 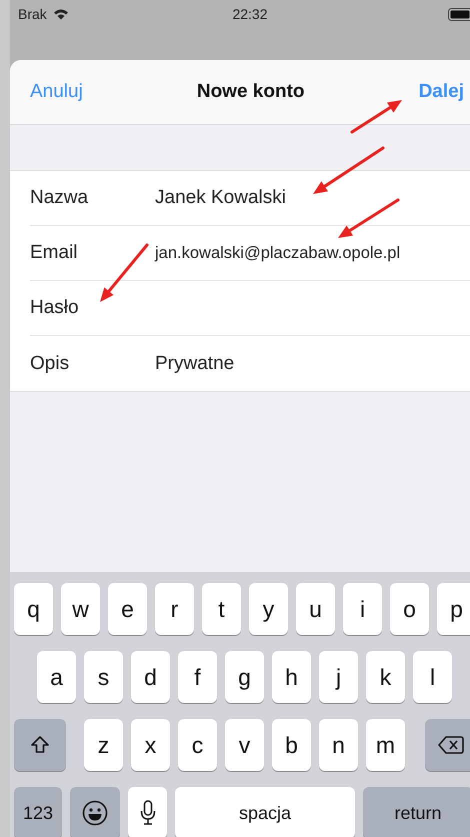 I want to click on numbers-key: 123, so click(x=38, y=812).